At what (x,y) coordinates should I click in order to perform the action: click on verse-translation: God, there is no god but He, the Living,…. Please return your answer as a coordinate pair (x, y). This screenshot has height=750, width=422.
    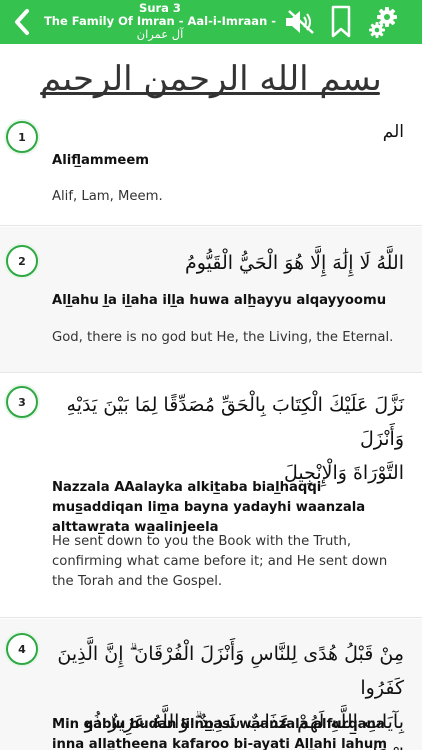
    Looking at the image, I should click on (223, 337).